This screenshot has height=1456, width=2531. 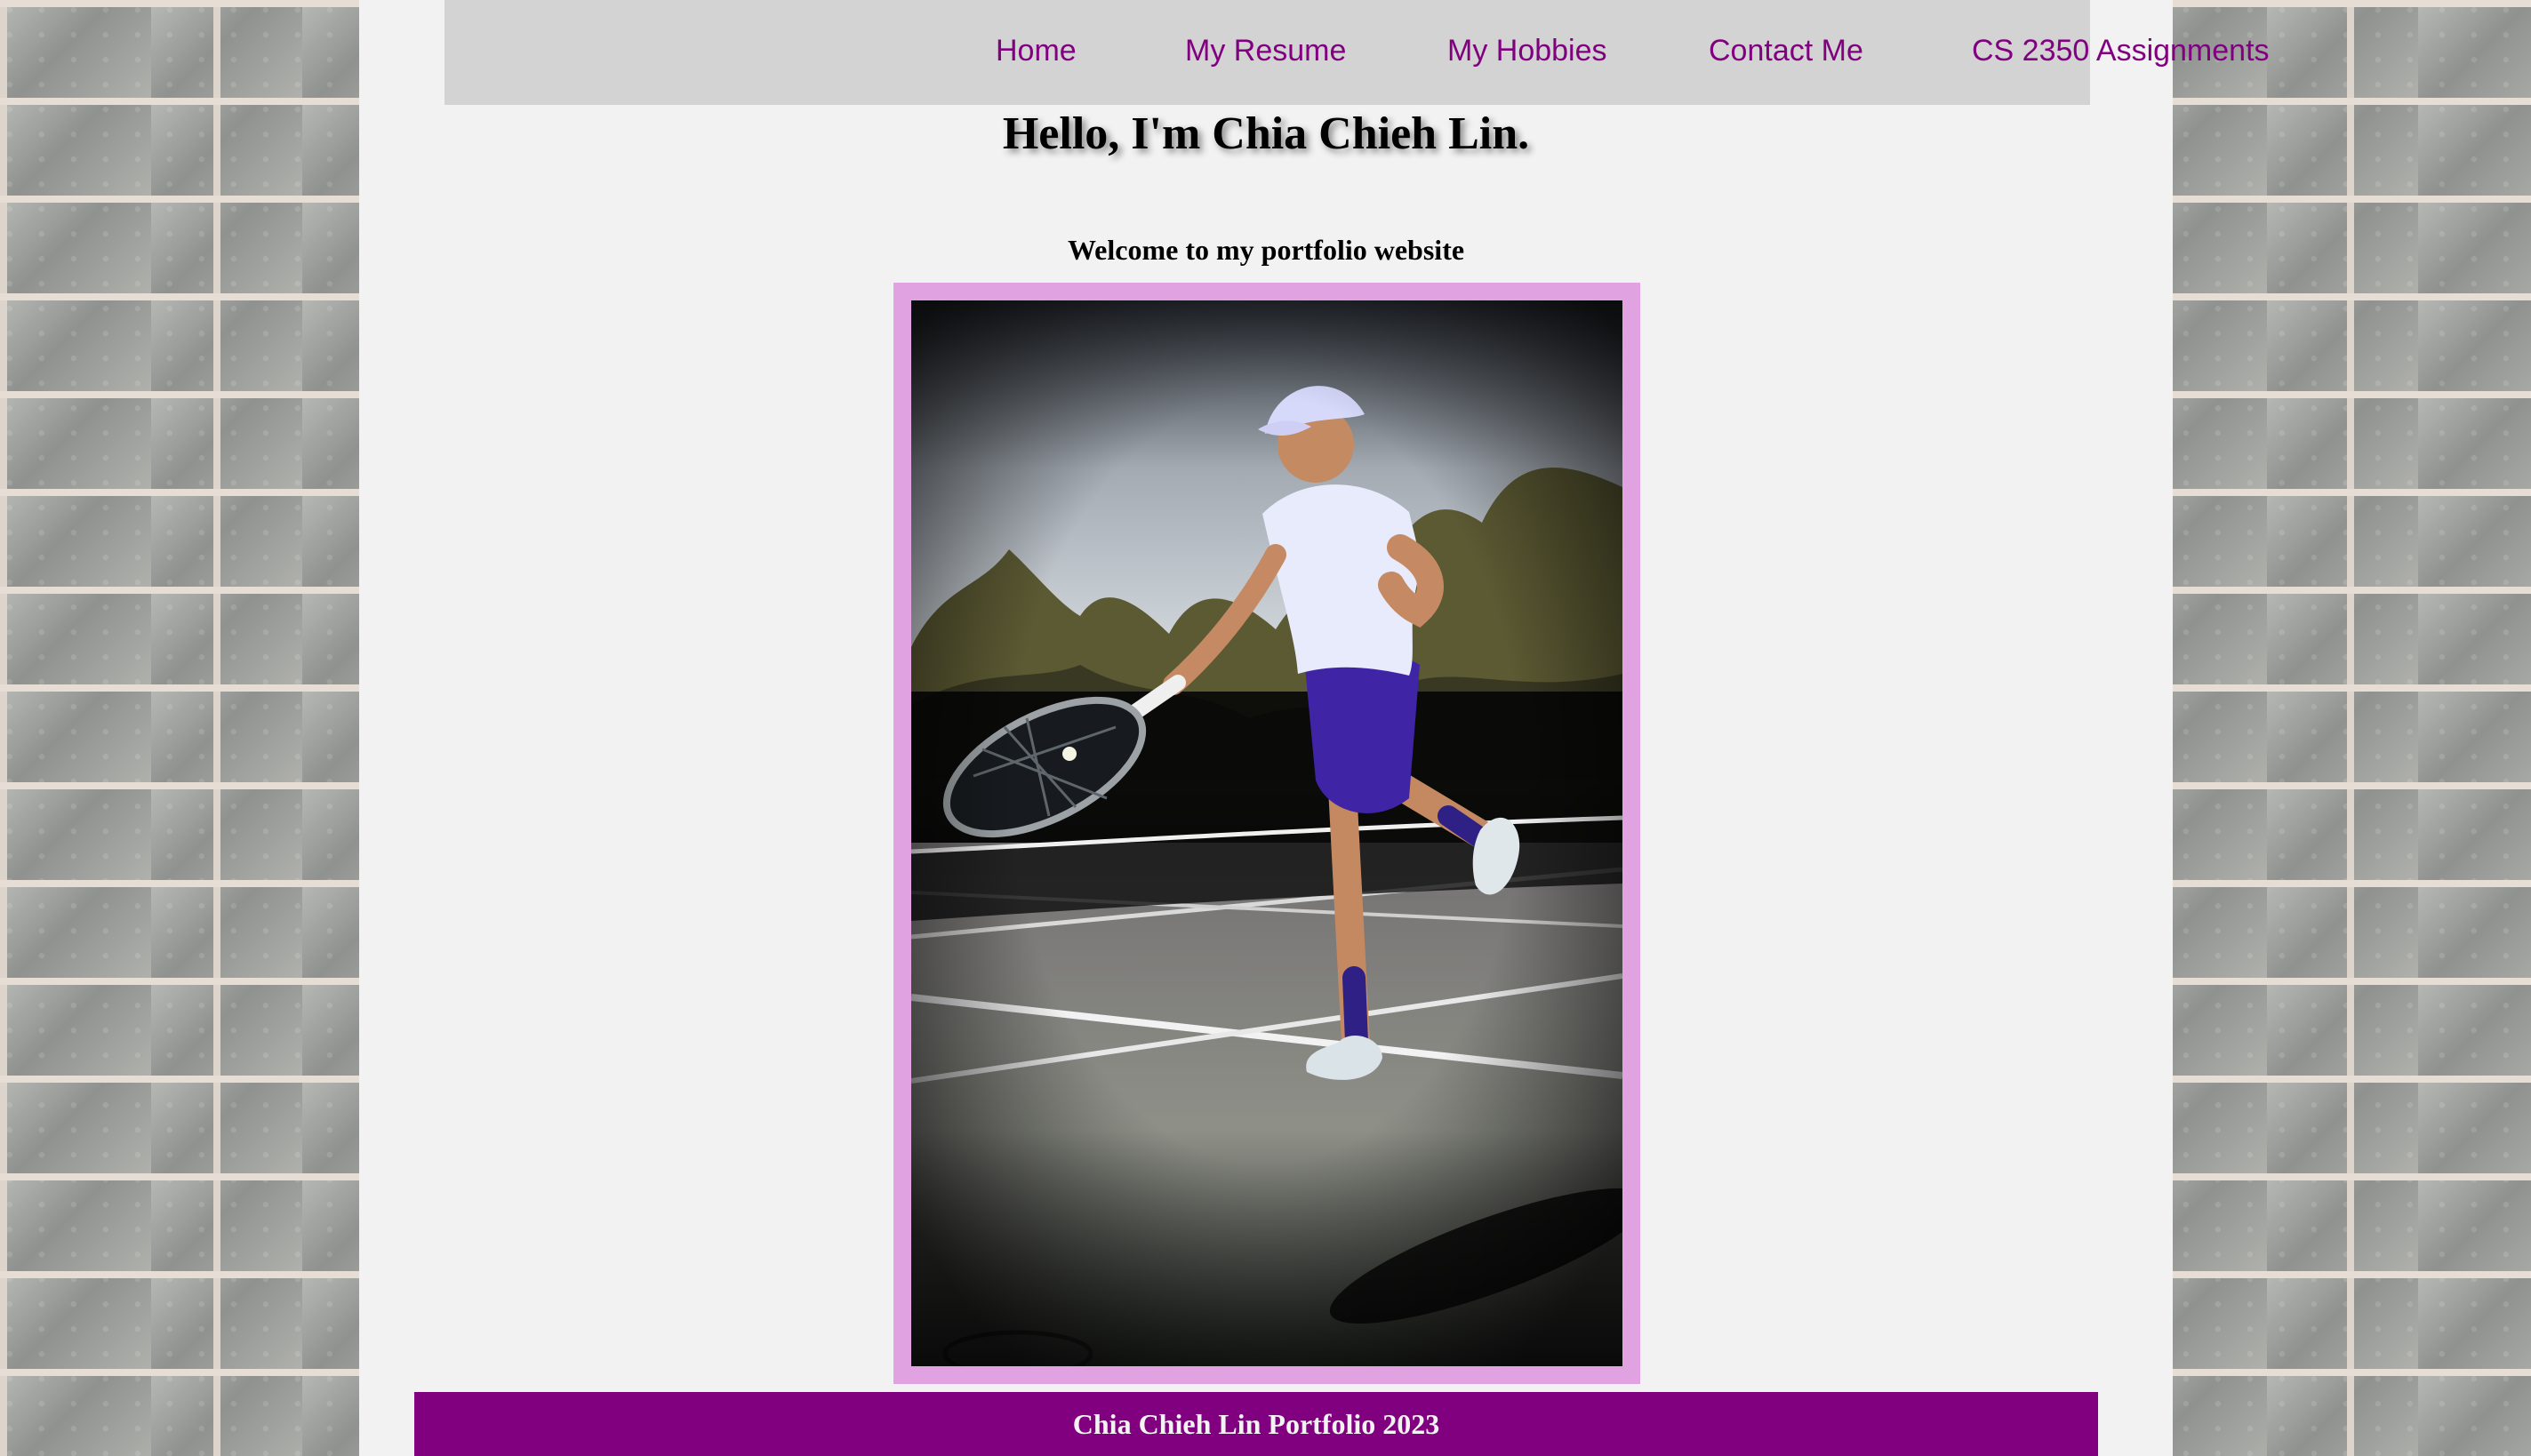 I want to click on nav-link-my-hobbies: My Hobbies, so click(x=1527, y=50).